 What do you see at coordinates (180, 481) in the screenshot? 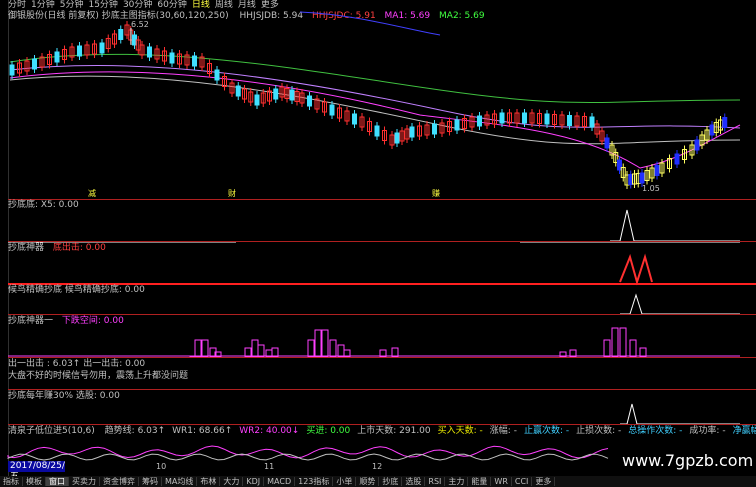
I see `indicator-tab-6: MA均线` at bounding box center [180, 481].